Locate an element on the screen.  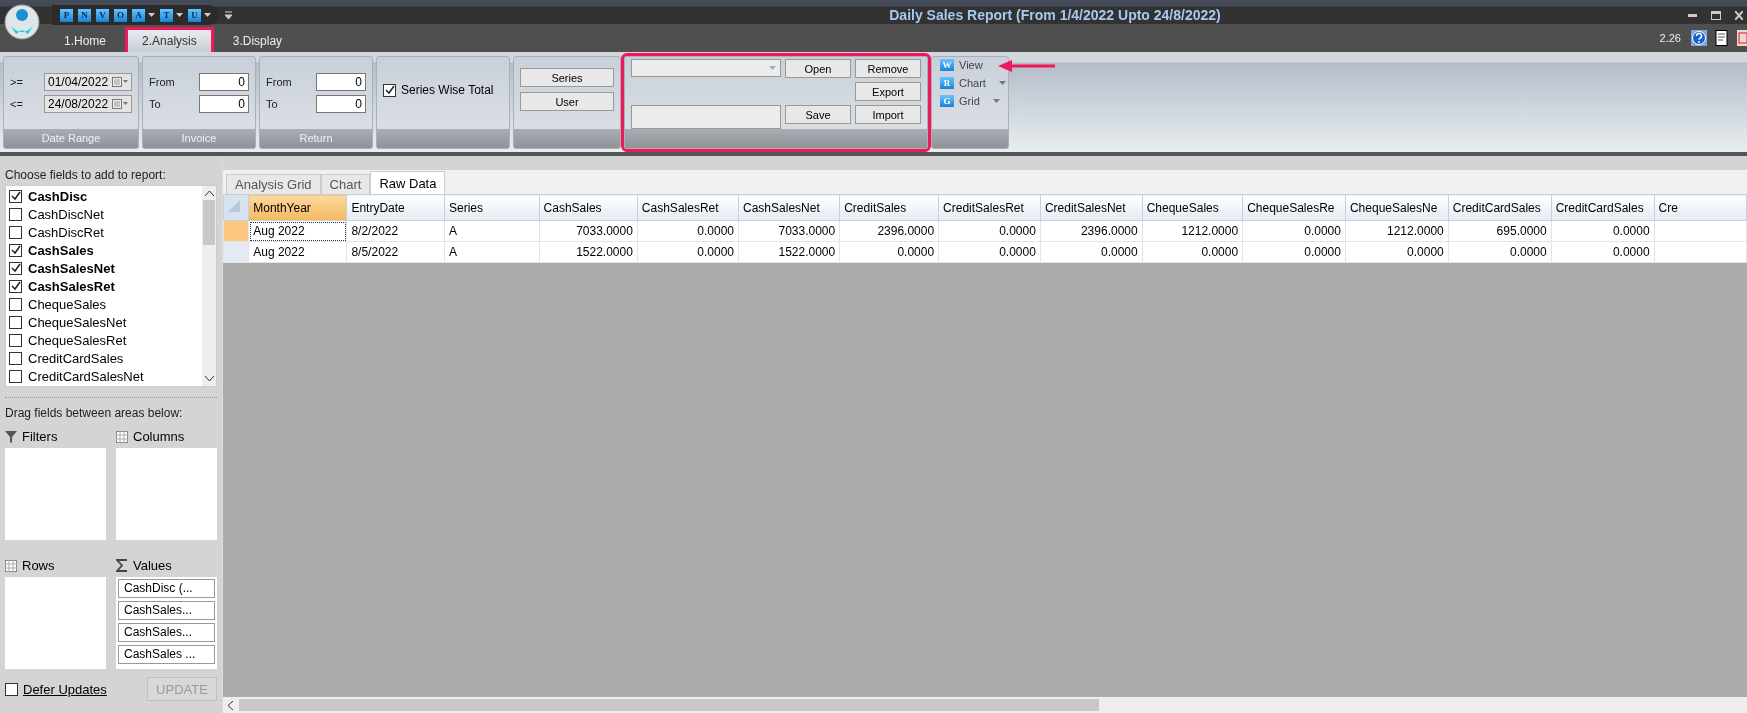
help-icon is located at coordinates (1699, 38).